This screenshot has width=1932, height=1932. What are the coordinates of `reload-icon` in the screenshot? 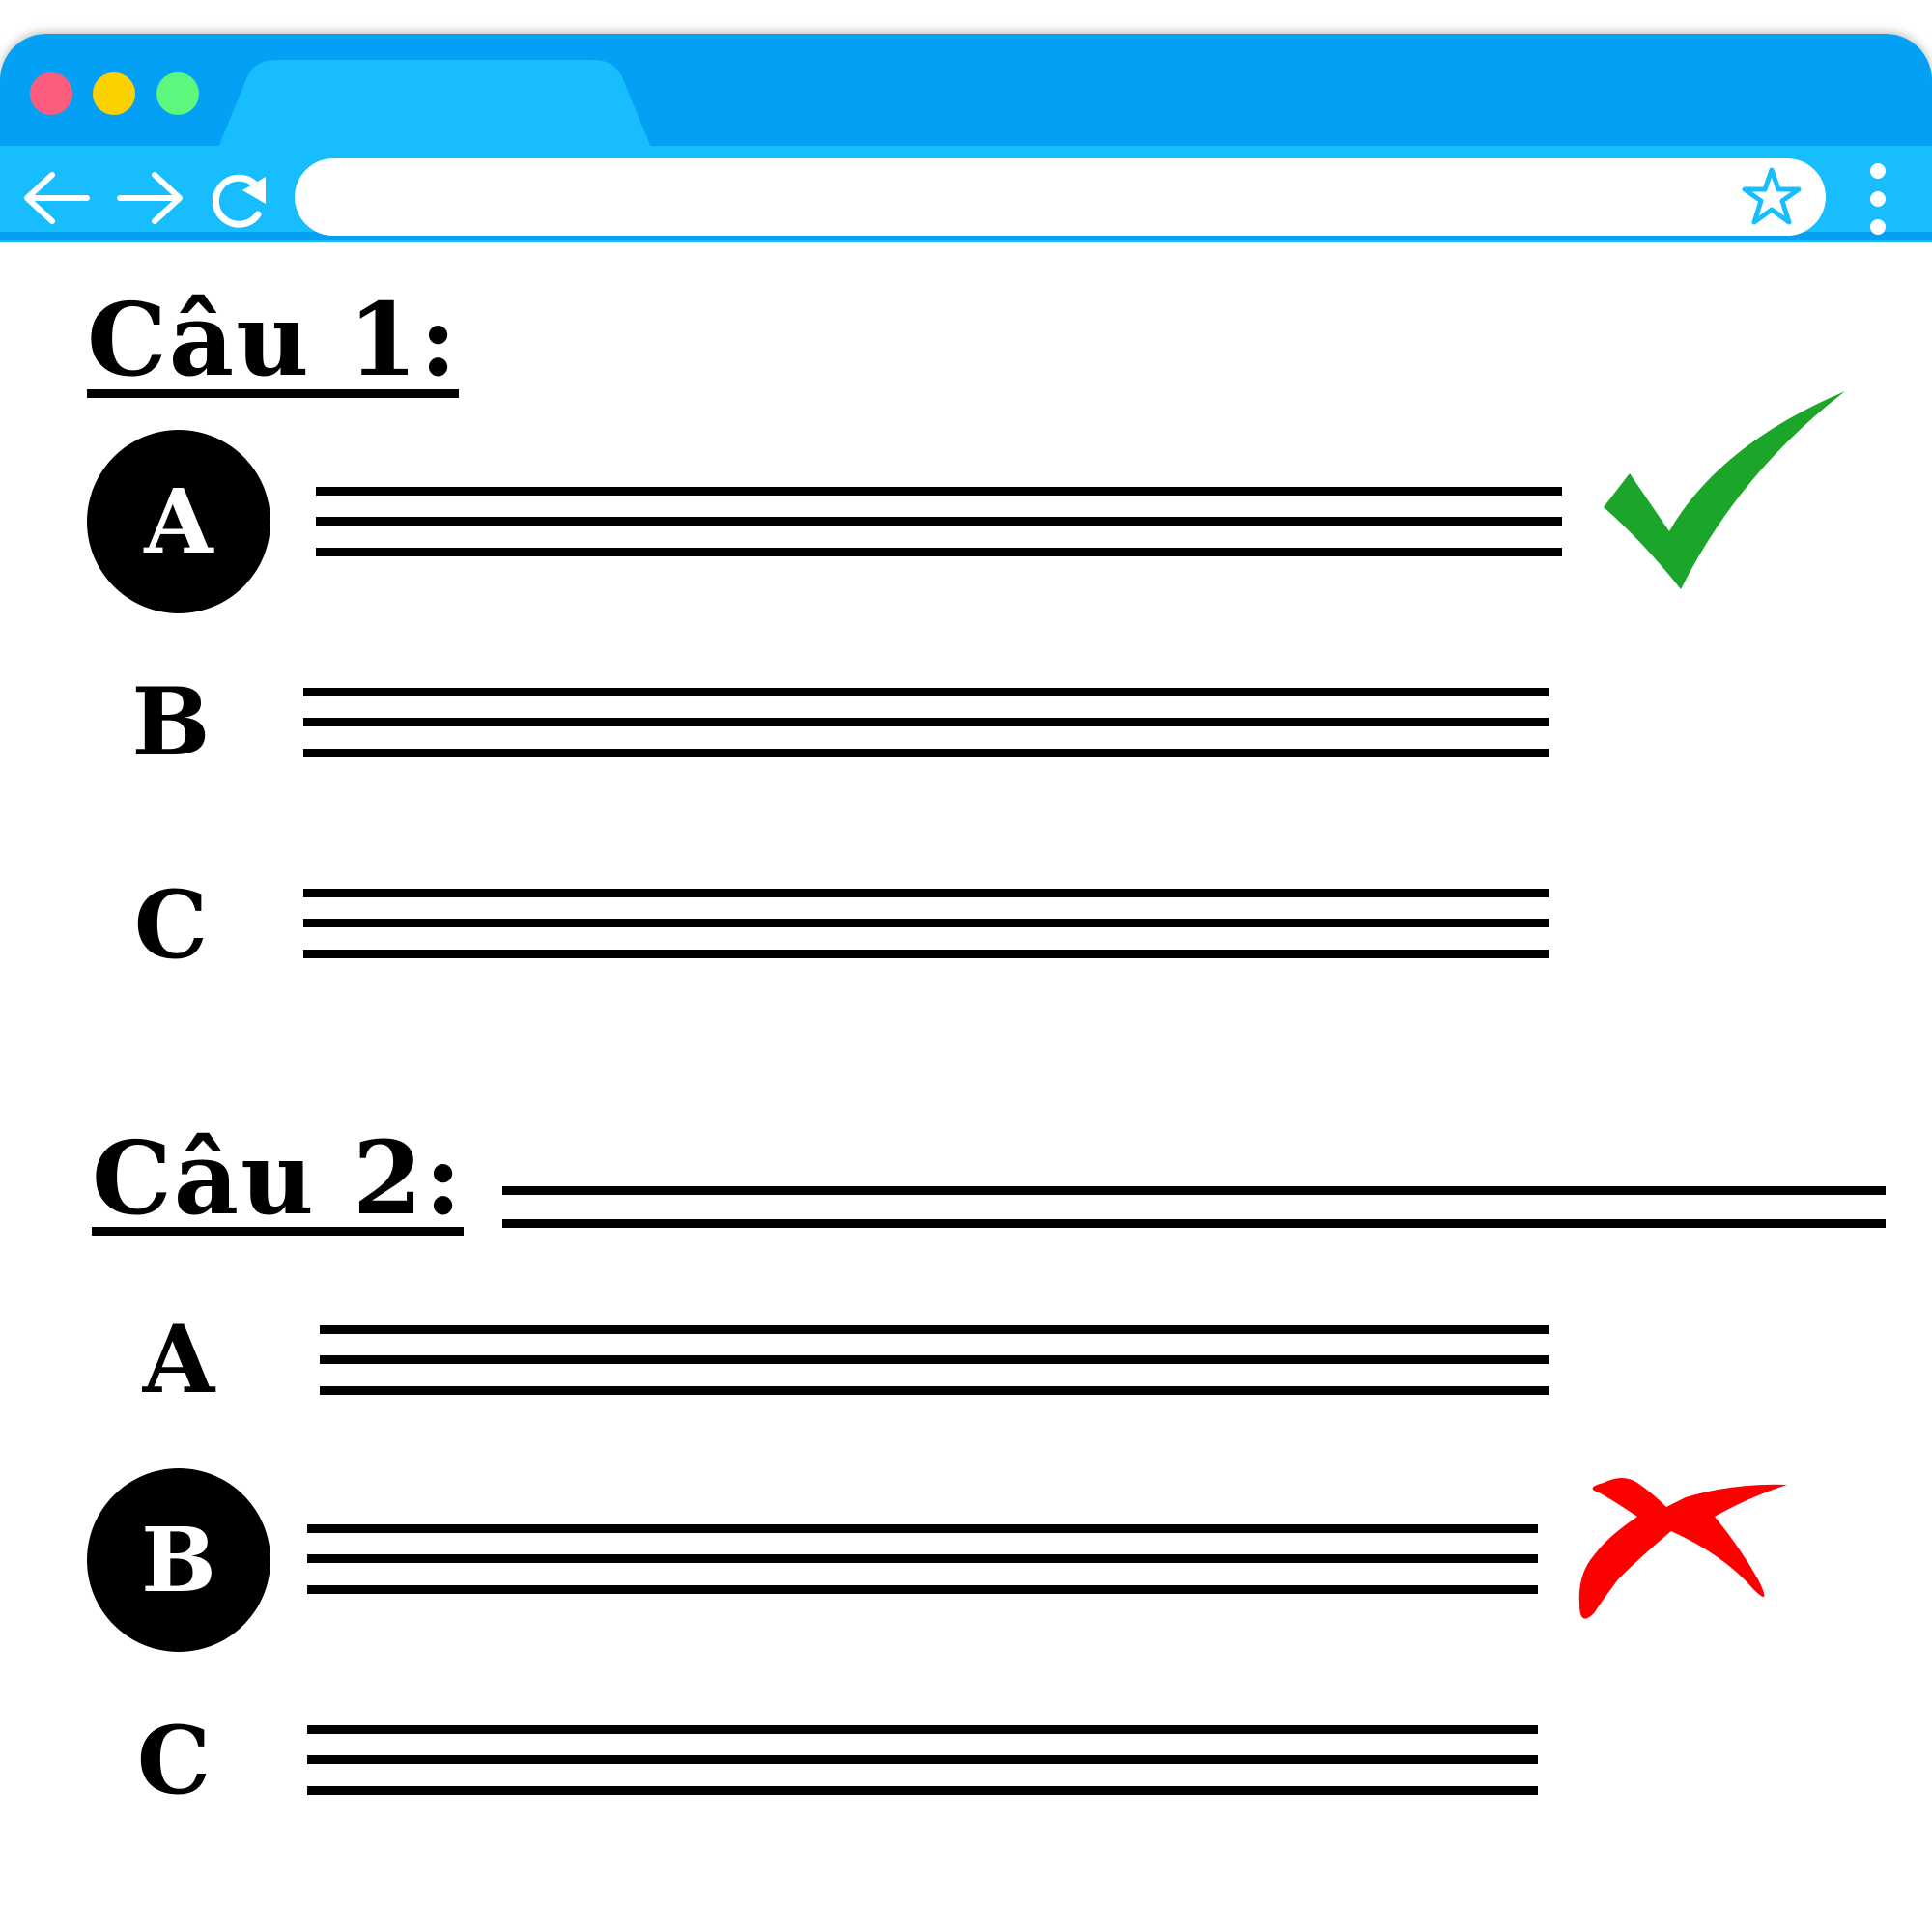 It's located at (239, 201).